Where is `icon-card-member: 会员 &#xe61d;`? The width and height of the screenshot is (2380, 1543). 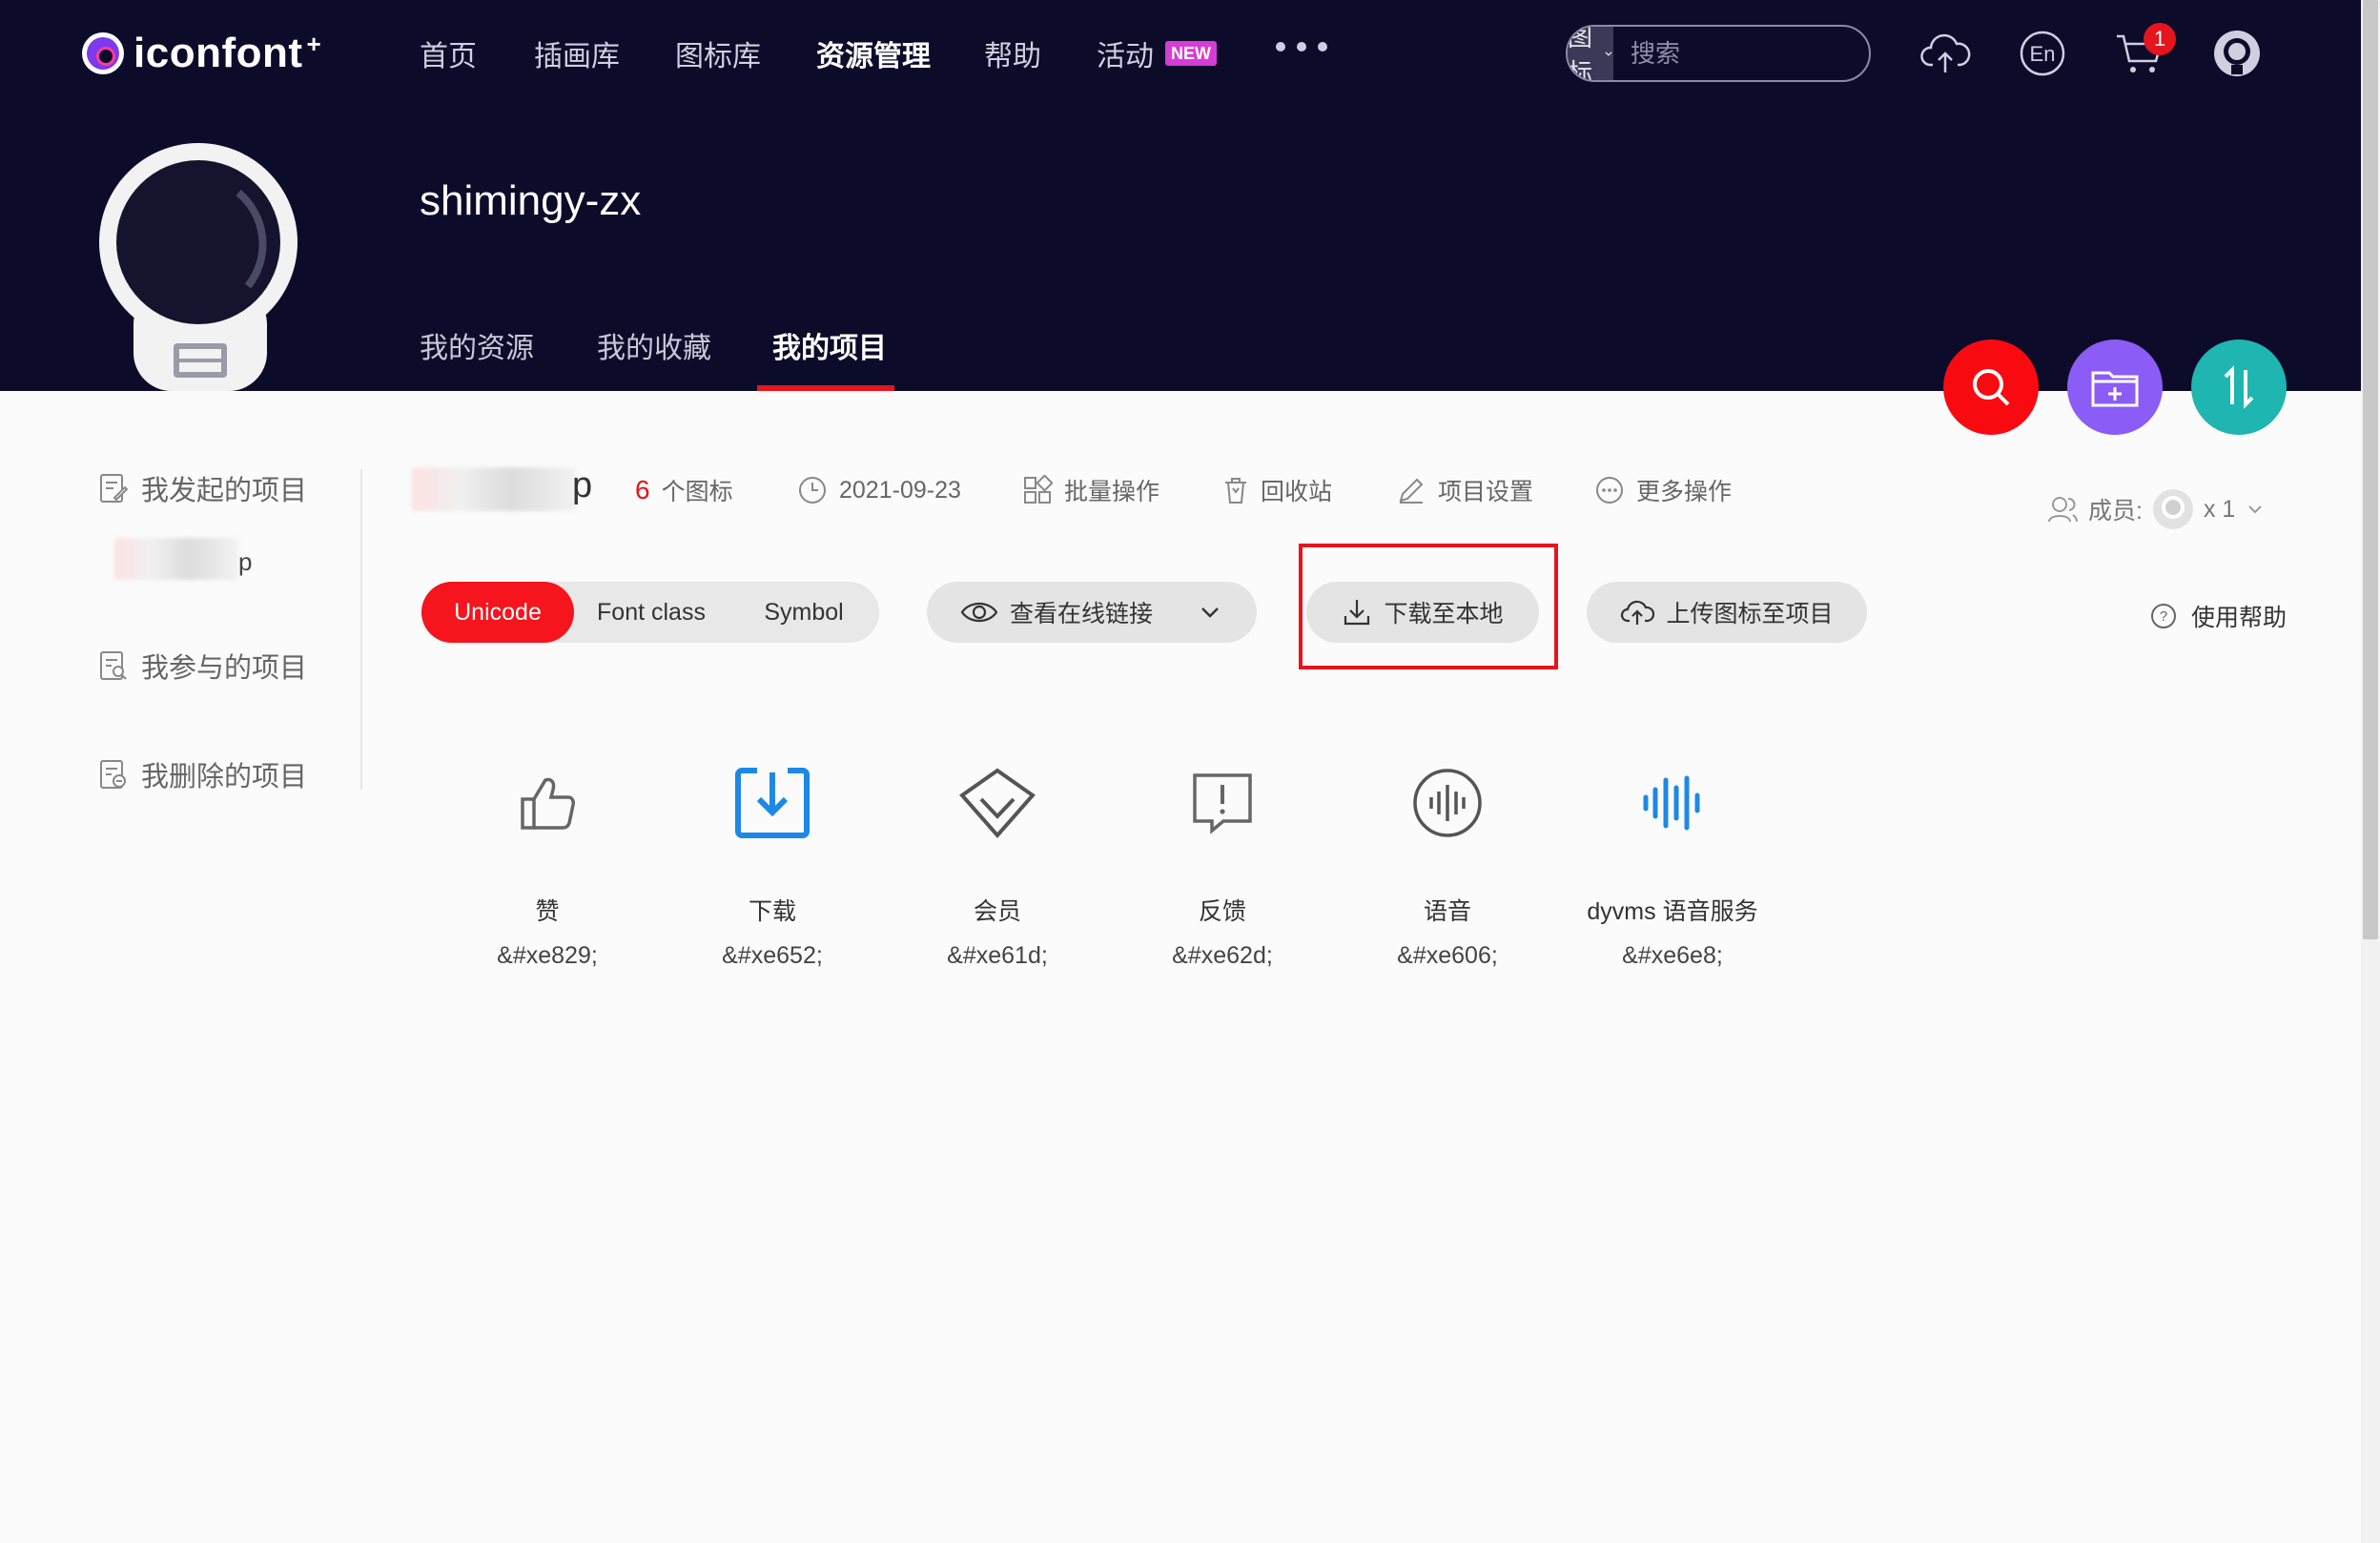
icon-card-member: 会员 &#xe61d; is located at coordinates (998, 872).